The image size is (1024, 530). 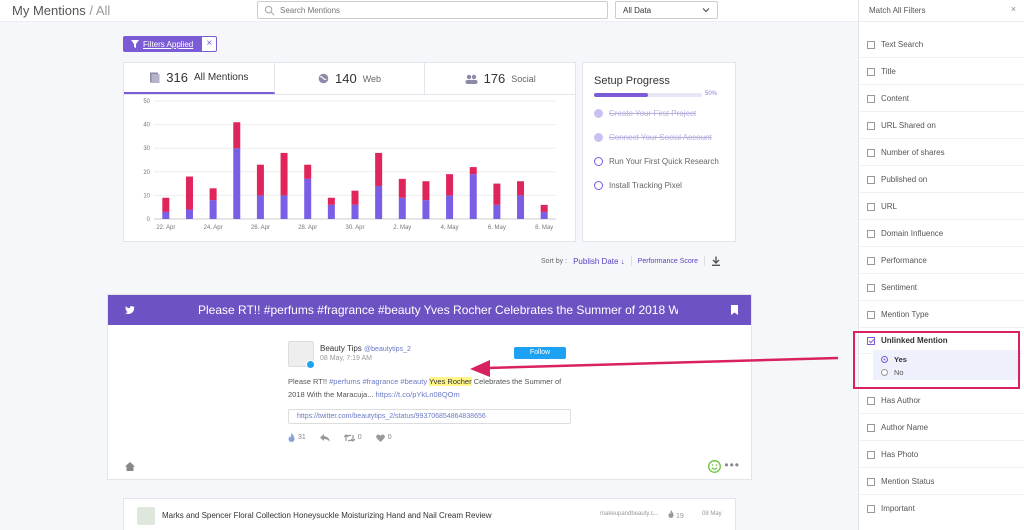 I want to click on setup-item-quick-research: Run Your First Quick Research, so click(x=663, y=161).